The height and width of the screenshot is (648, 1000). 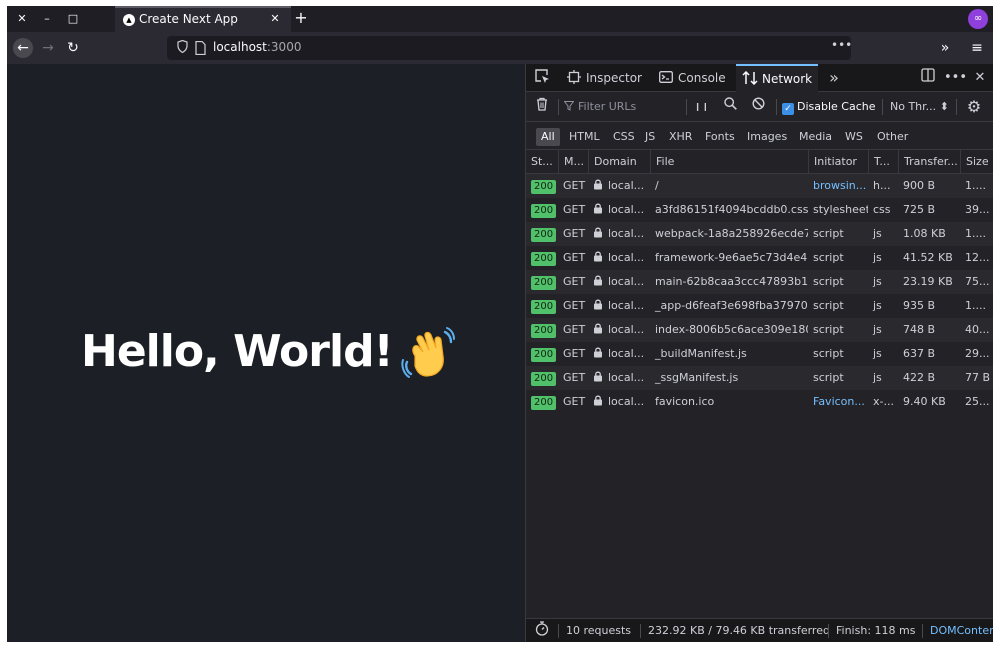 I want to click on filter-urls-input: Filter URLs, so click(x=622, y=107).